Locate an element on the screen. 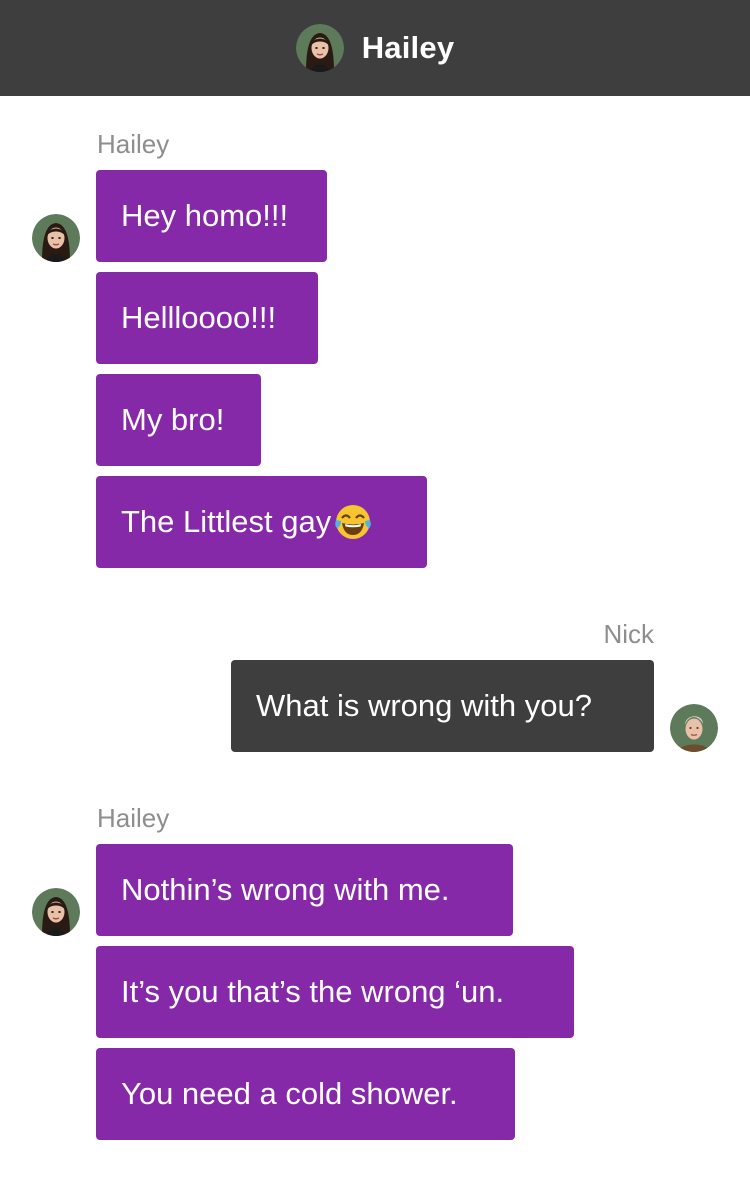  message-text: What is wrong with you? is located at coordinates (424, 705).